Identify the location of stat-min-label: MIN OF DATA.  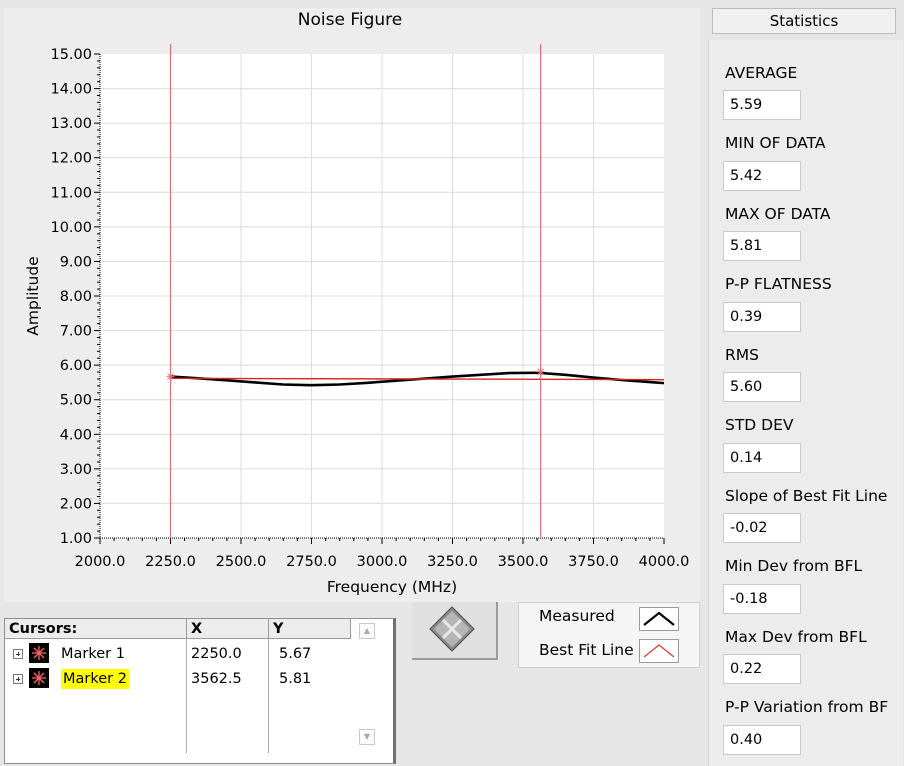
(775, 143).